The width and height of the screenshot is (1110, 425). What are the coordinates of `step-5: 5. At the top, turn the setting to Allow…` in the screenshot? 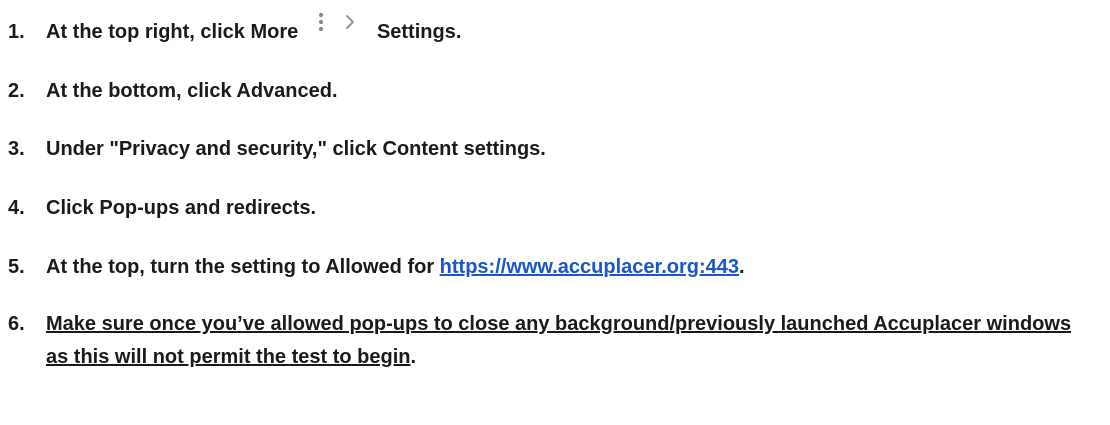 It's located at (549, 267).